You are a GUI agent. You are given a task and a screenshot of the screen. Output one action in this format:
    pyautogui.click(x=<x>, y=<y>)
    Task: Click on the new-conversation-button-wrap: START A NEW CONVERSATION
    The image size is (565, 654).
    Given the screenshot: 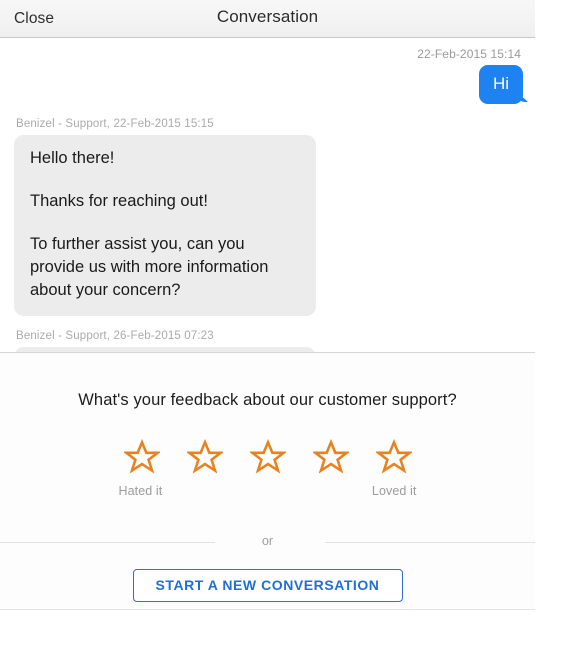 What is the action you would take?
    pyautogui.click(x=267, y=585)
    